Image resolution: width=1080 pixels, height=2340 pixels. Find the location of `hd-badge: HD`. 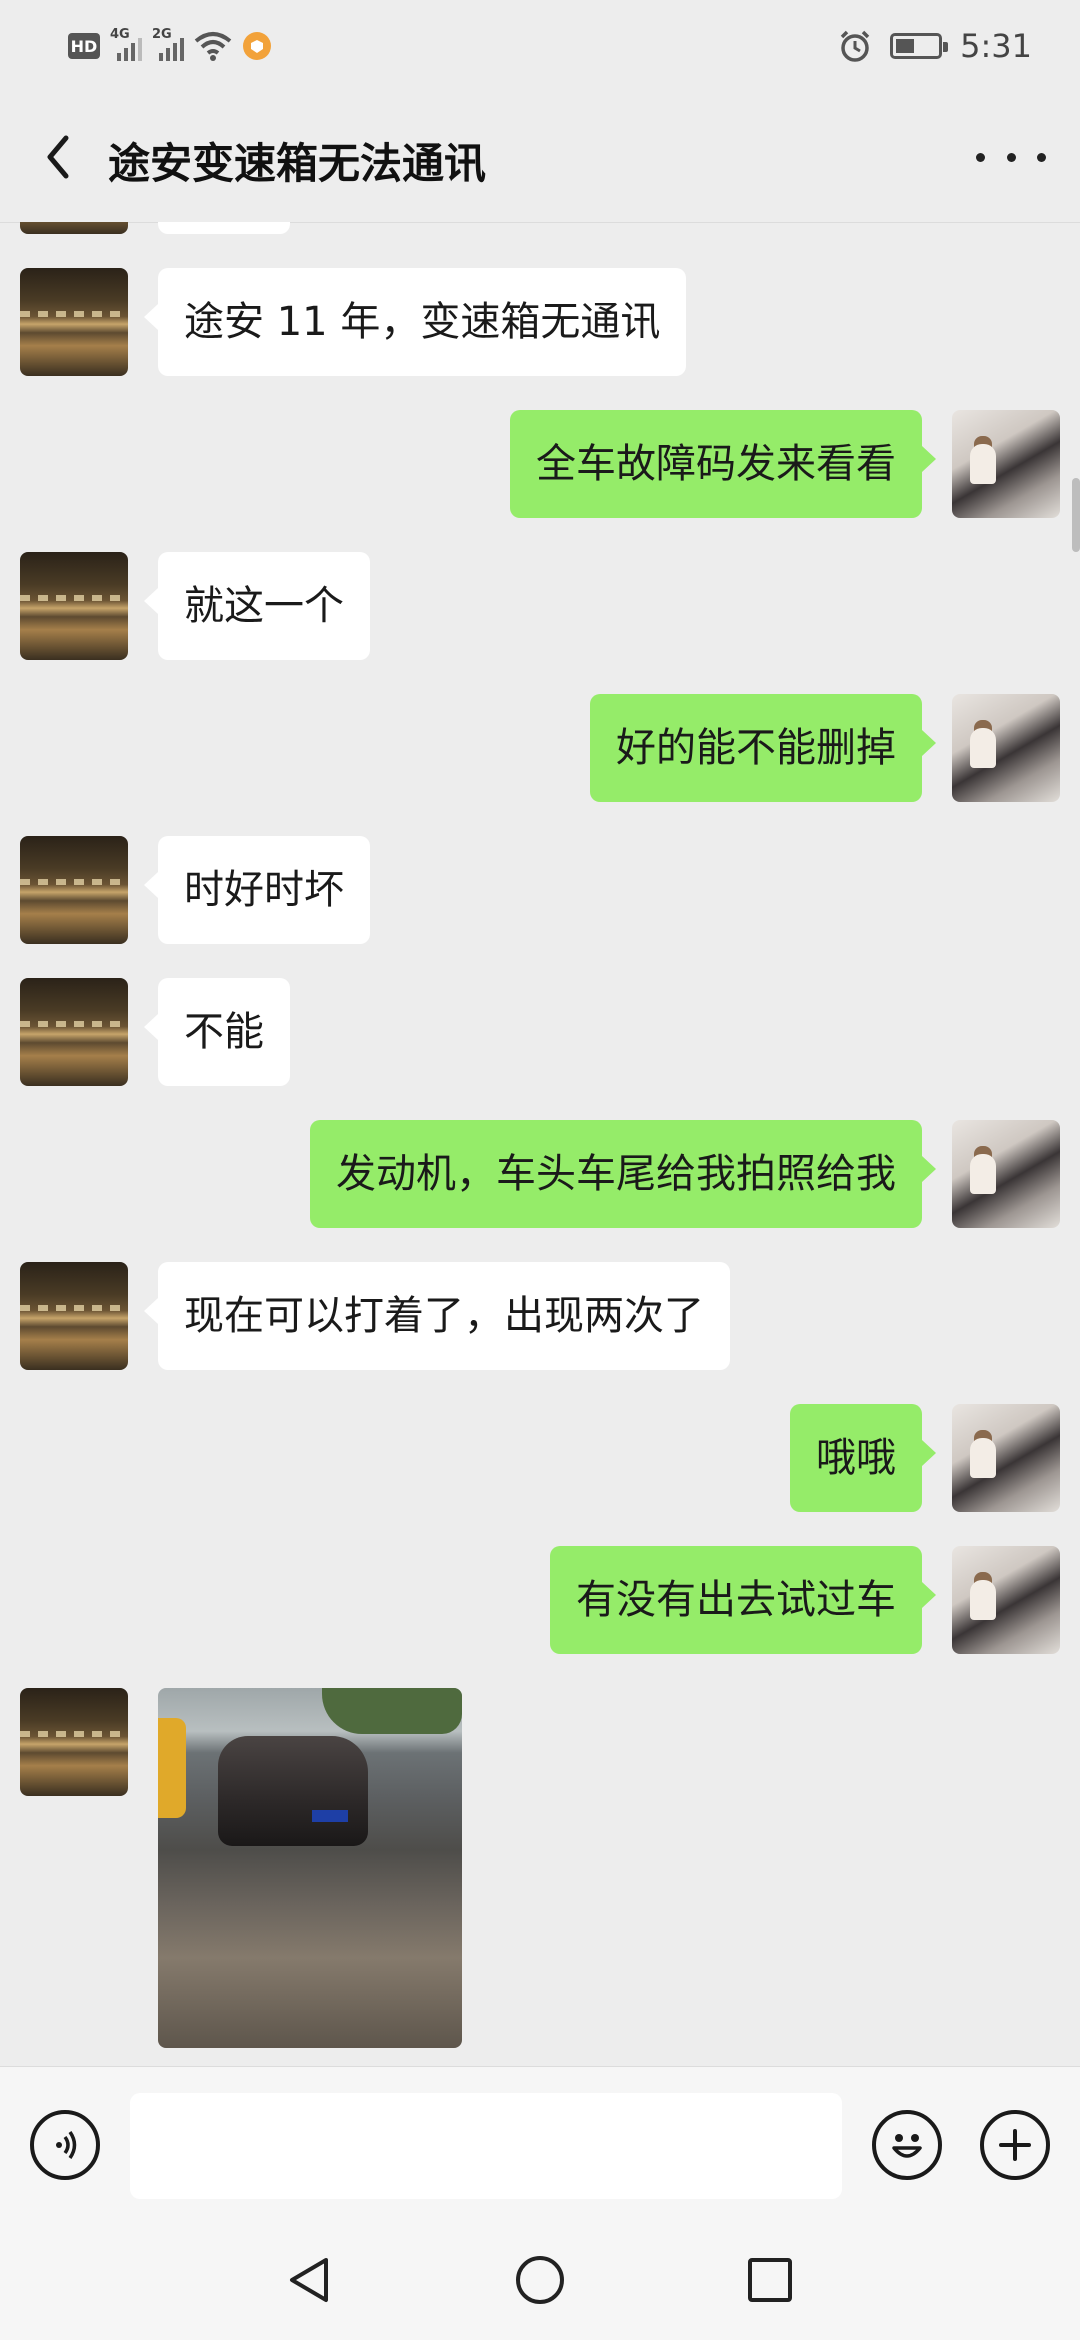

hd-badge: HD is located at coordinates (84, 46).